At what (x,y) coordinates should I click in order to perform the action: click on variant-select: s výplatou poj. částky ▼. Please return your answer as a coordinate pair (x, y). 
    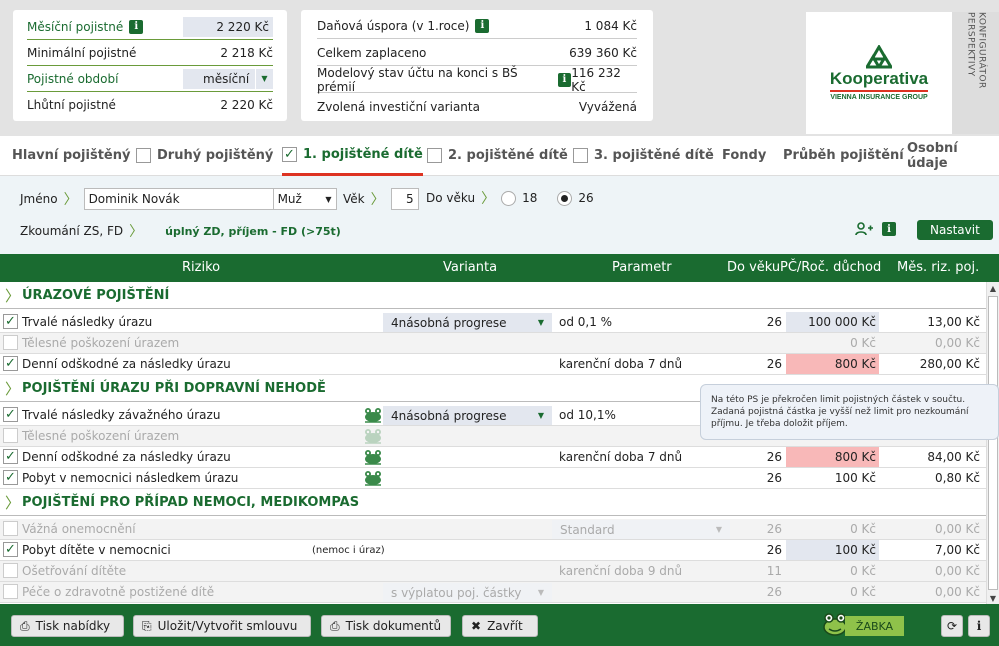
    Looking at the image, I should click on (467, 592).